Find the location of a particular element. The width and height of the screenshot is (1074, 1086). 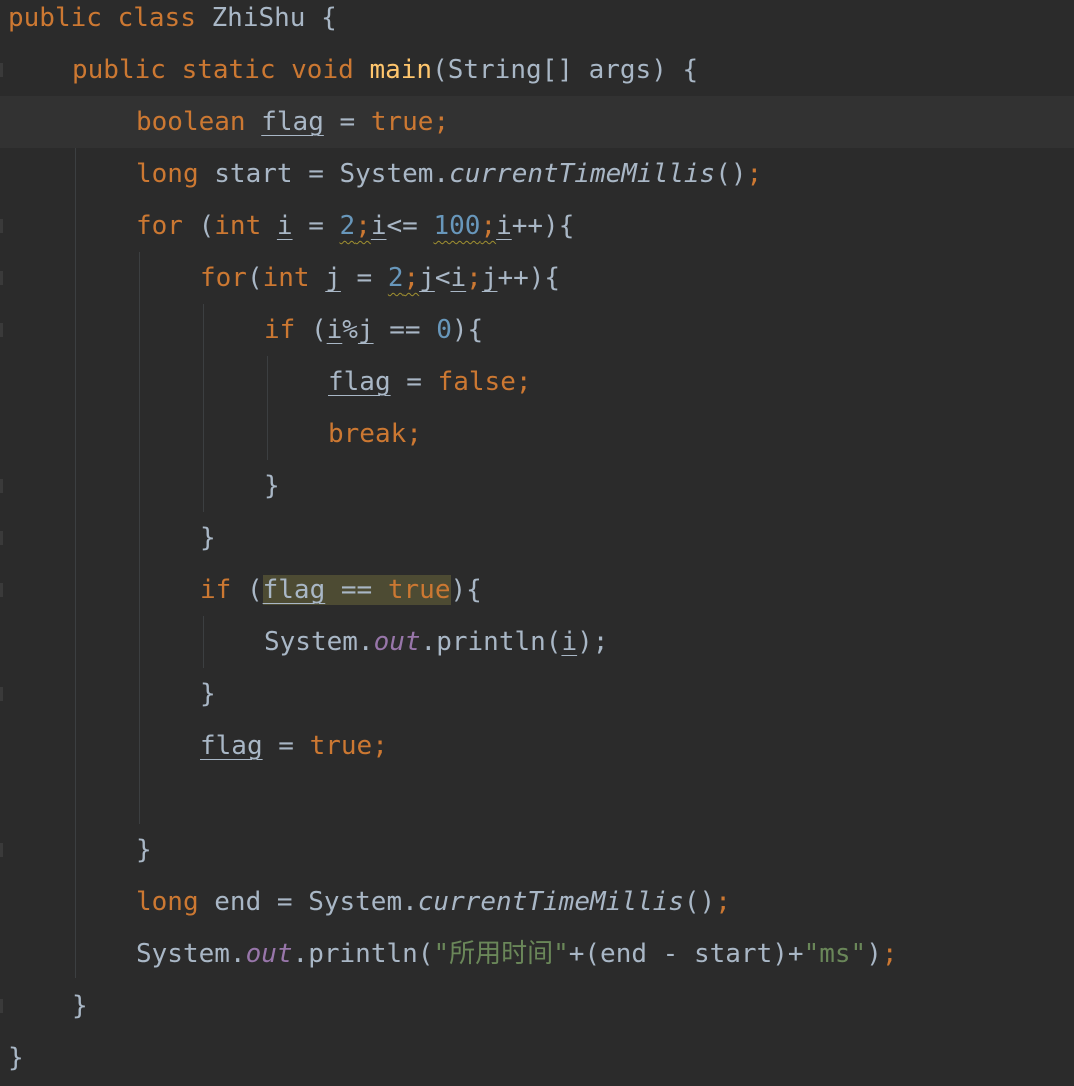

highlighted-expression: flag == true is located at coordinates (356, 590).